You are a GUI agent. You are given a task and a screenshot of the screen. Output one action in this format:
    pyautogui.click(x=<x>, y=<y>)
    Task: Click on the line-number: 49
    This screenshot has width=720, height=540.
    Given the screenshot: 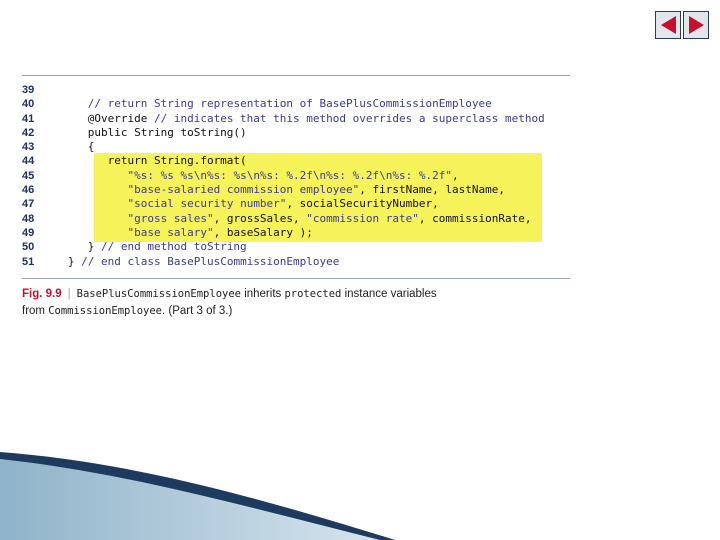 What is the action you would take?
    pyautogui.click(x=28, y=232)
    